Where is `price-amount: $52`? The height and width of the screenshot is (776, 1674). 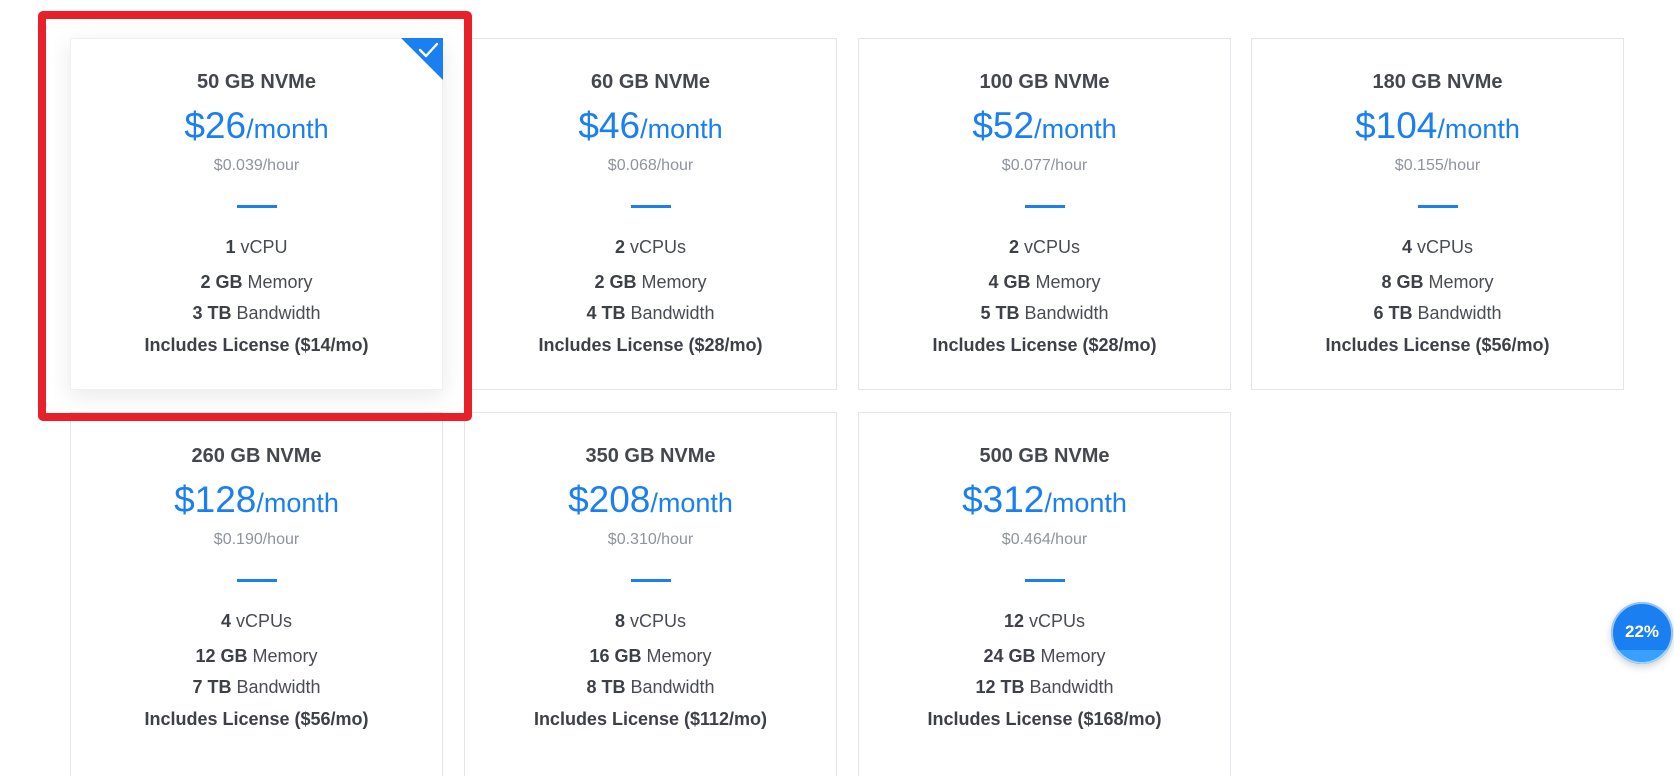
price-amount: $52 is located at coordinates (1003, 125).